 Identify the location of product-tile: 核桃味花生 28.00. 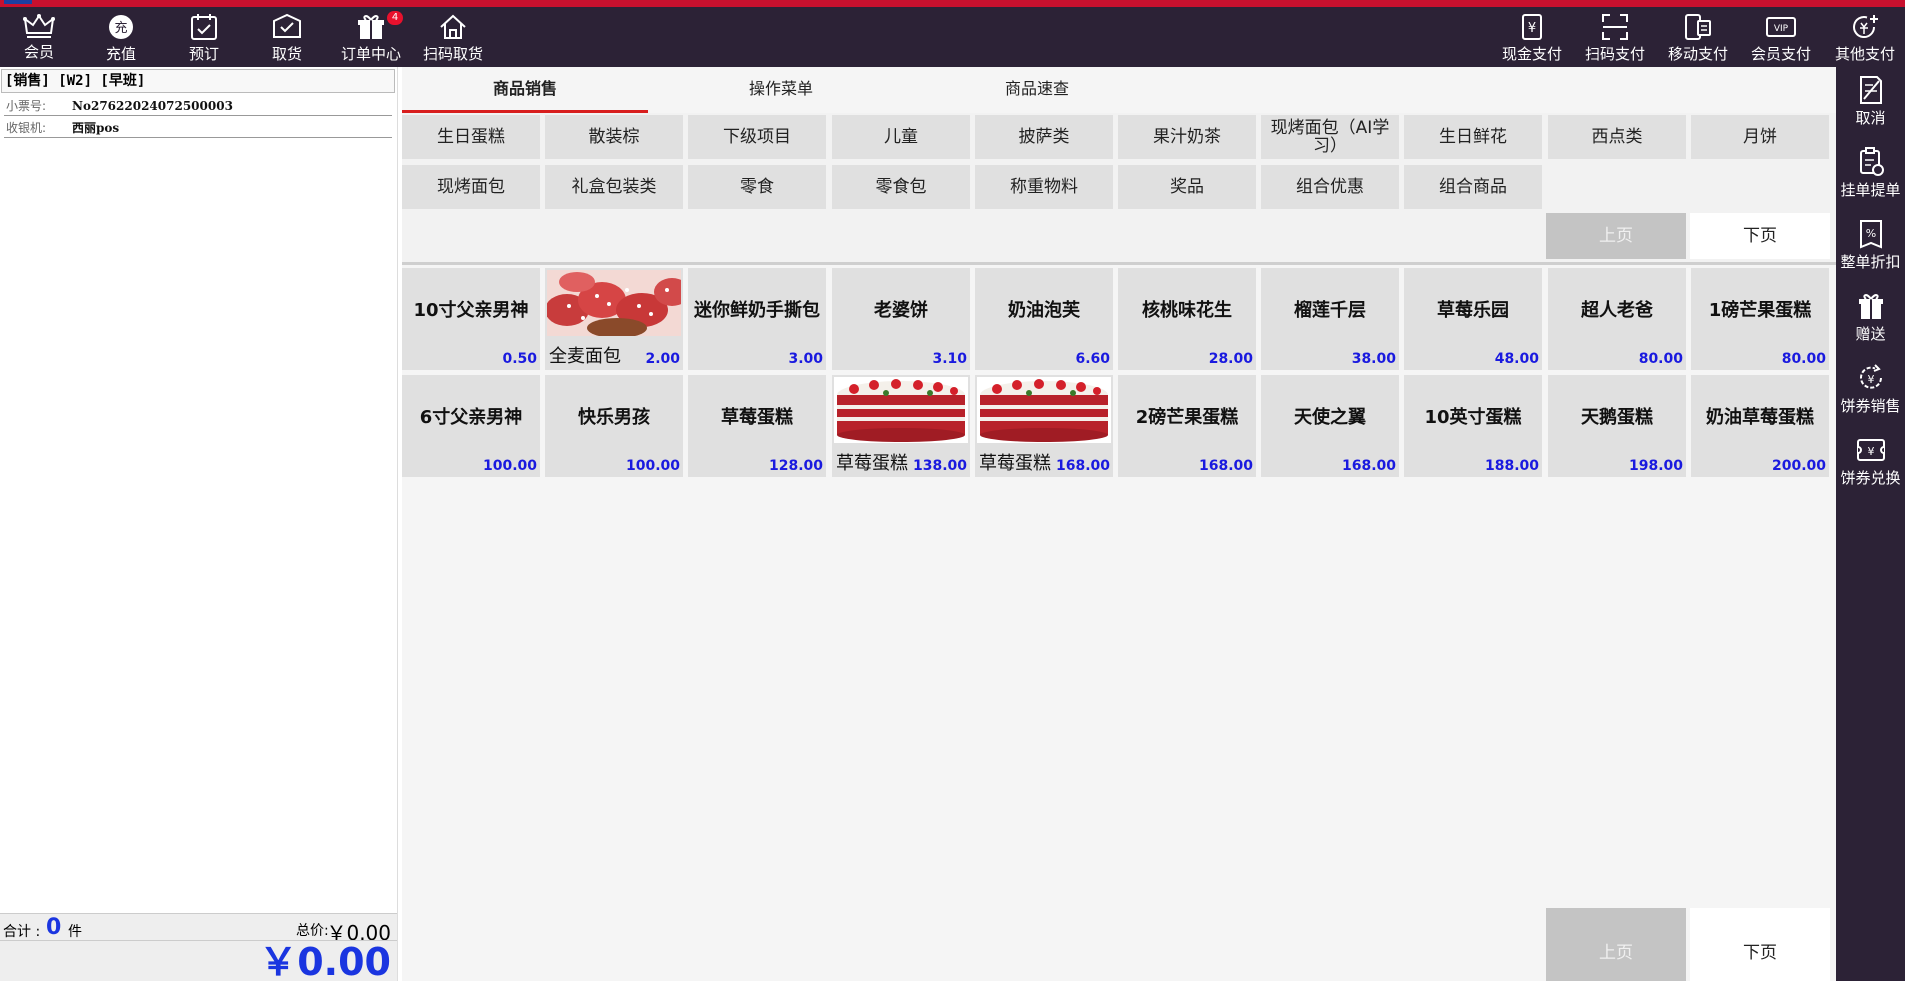
(1187, 319).